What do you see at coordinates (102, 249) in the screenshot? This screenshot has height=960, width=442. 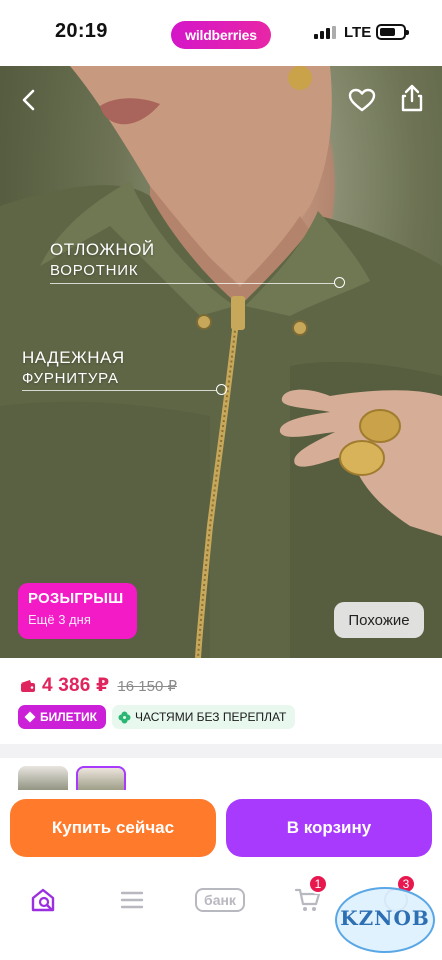 I see `callout-collar-line1: ОТЛОЖНОЙ` at bounding box center [102, 249].